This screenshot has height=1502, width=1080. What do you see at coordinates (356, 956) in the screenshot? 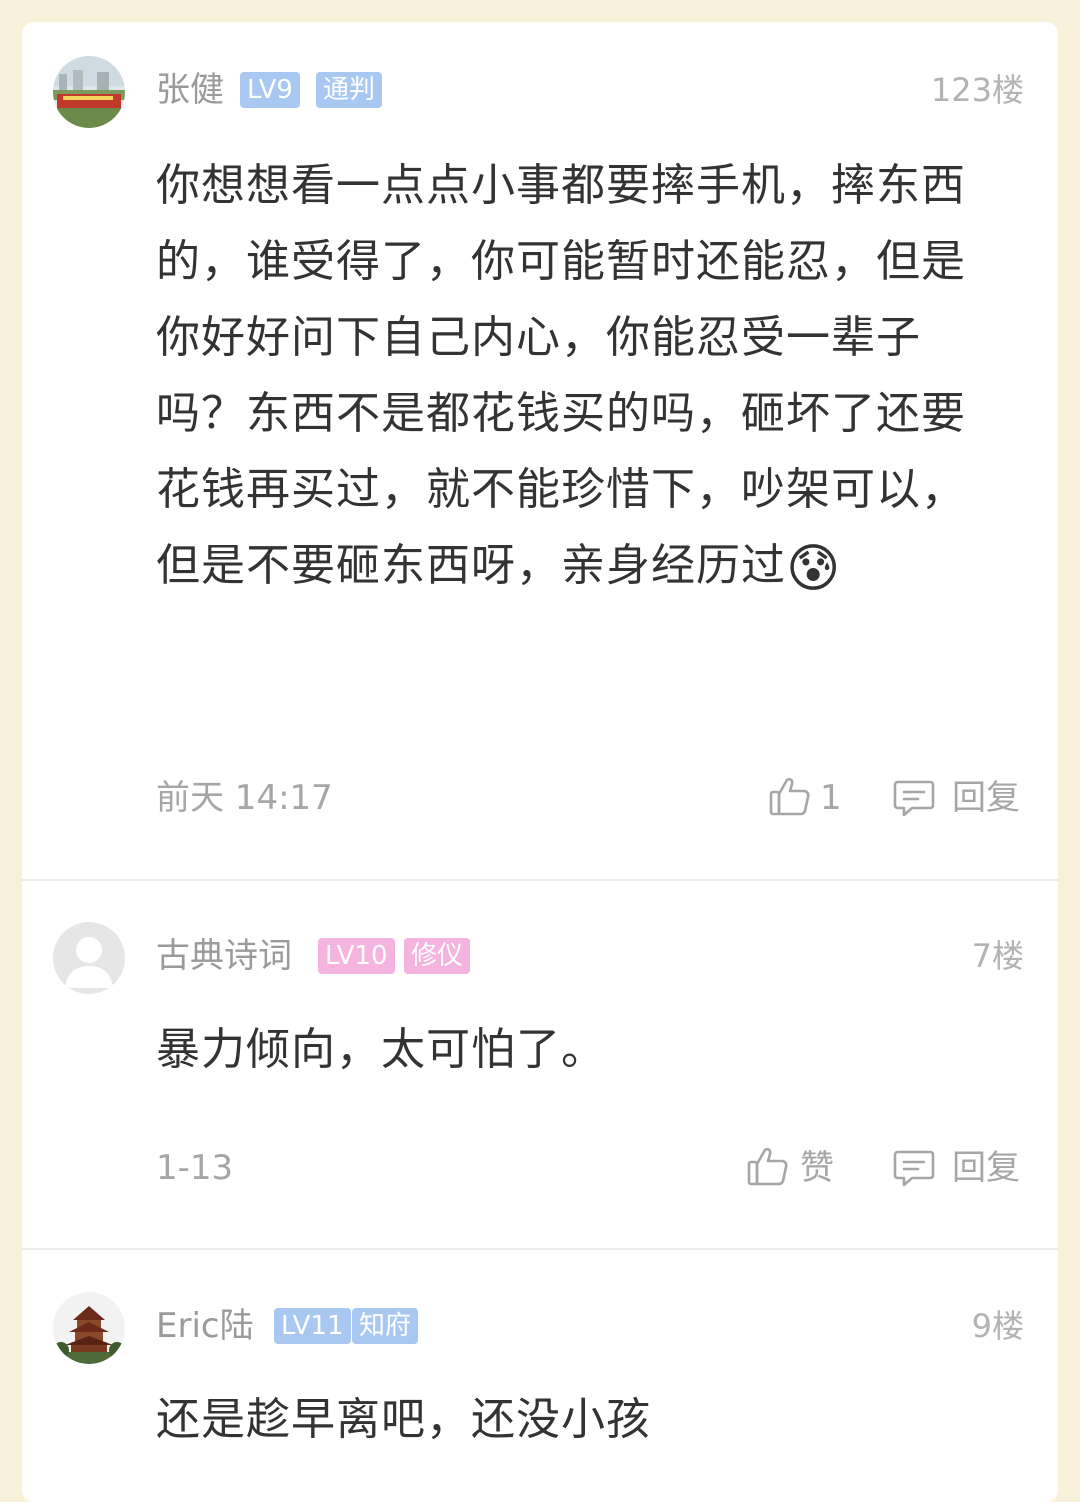
I see `level-badge: LV10` at bounding box center [356, 956].